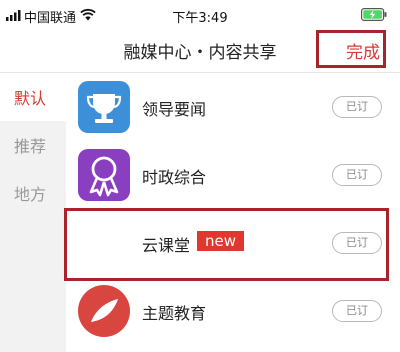 The height and width of the screenshot is (352, 400). I want to click on sidebar-item-default: 默认, so click(33, 97).